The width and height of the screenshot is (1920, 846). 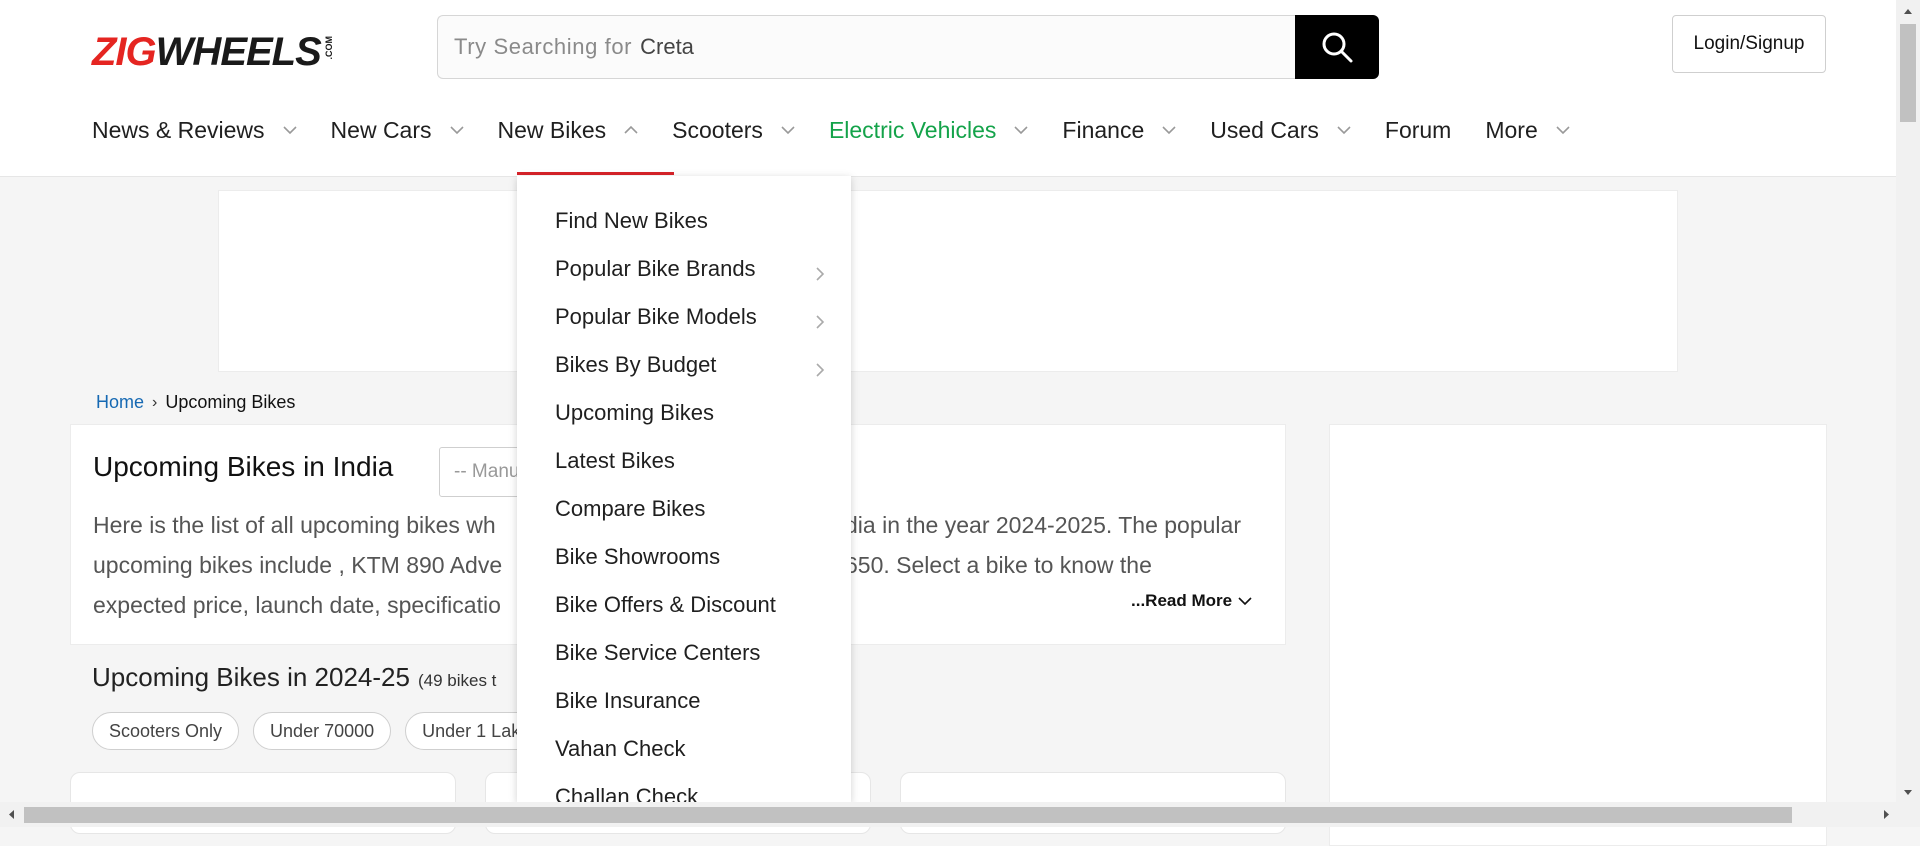 What do you see at coordinates (634, 413) in the screenshot?
I see `dropdown-item-upcoming-bikes: Upcoming Bikes` at bounding box center [634, 413].